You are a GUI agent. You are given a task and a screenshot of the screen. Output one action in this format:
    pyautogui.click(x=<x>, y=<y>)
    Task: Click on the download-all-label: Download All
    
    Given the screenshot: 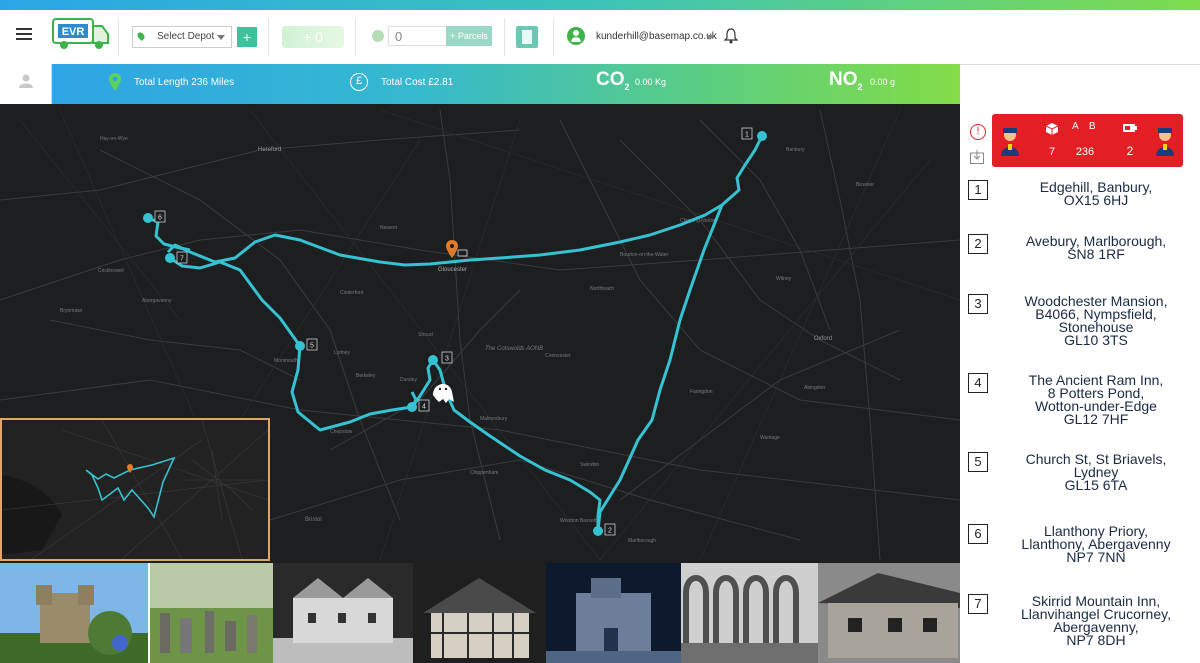 What is the action you would take?
    pyautogui.click(x=1096, y=83)
    